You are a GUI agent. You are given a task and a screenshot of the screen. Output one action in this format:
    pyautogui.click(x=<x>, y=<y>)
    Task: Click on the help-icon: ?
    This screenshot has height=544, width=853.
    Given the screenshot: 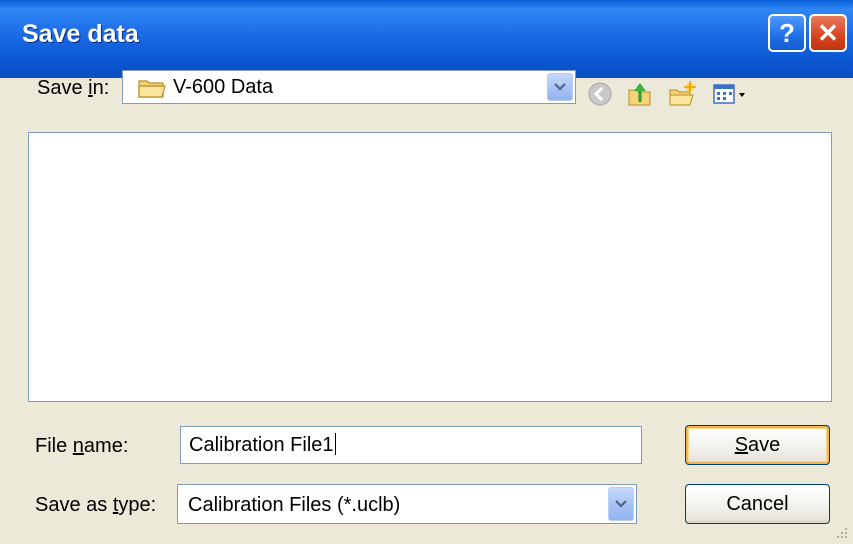 What is the action you would take?
    pyautogui.click(x=787, y=32)
    